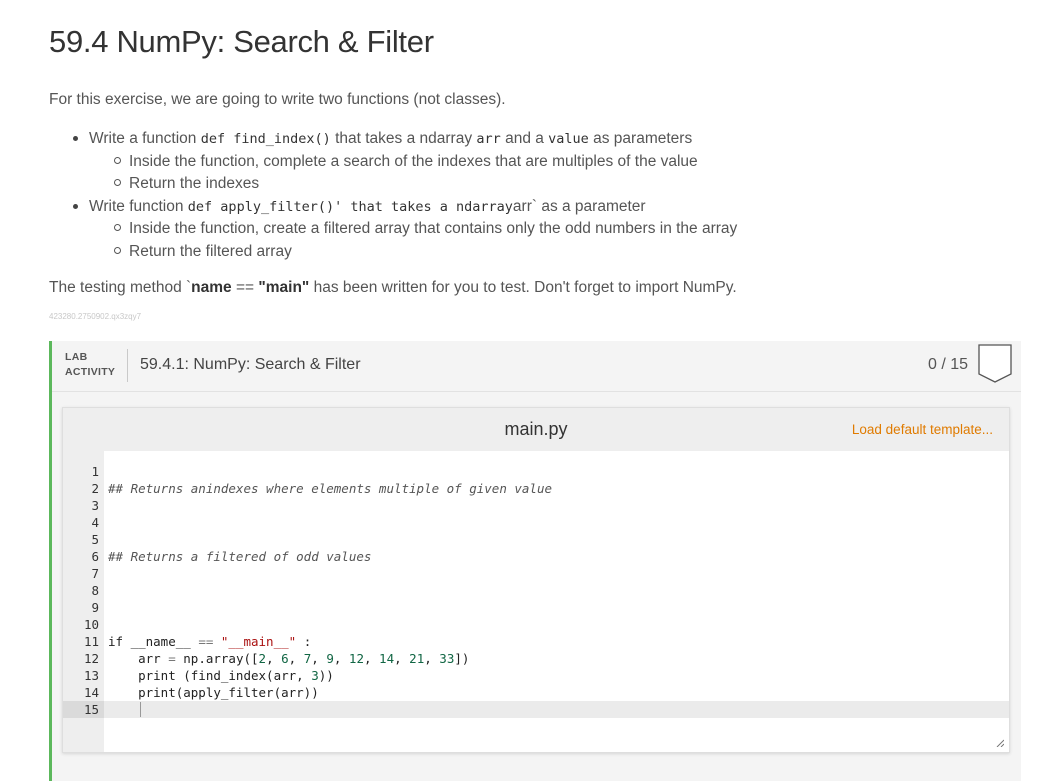 This screenshot has width=1053, height=781. I want to click on header-divider, so click(127, 365).